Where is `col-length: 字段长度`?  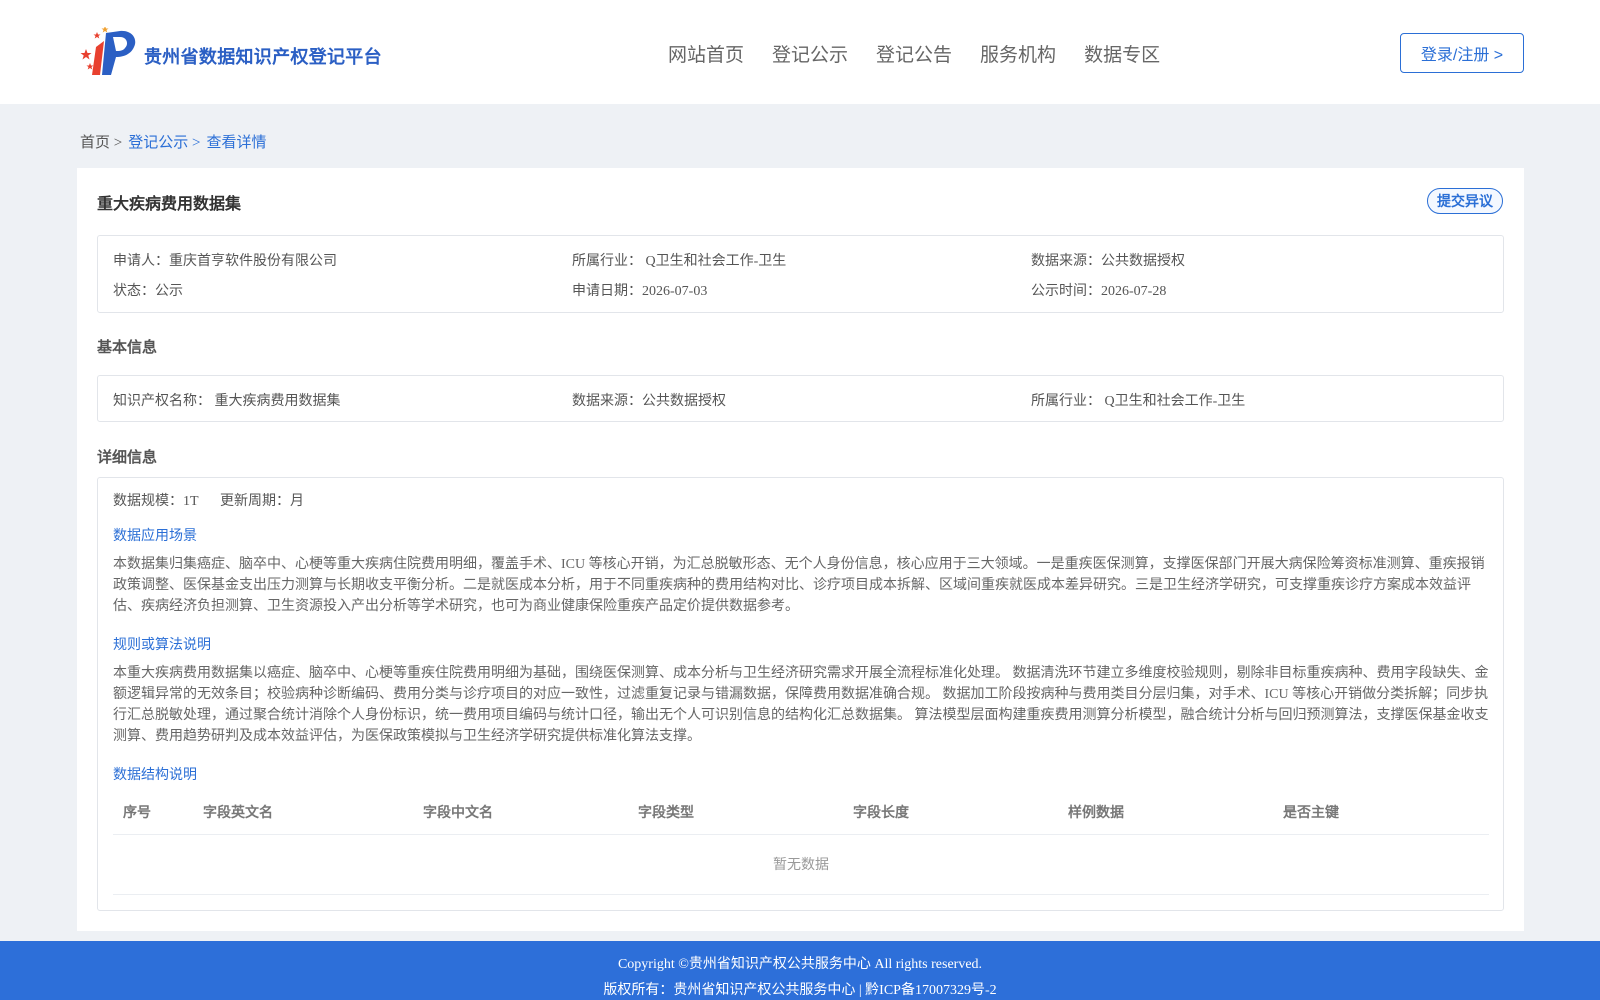 col-length: 字段长度 is located at coordinates (950, 812).